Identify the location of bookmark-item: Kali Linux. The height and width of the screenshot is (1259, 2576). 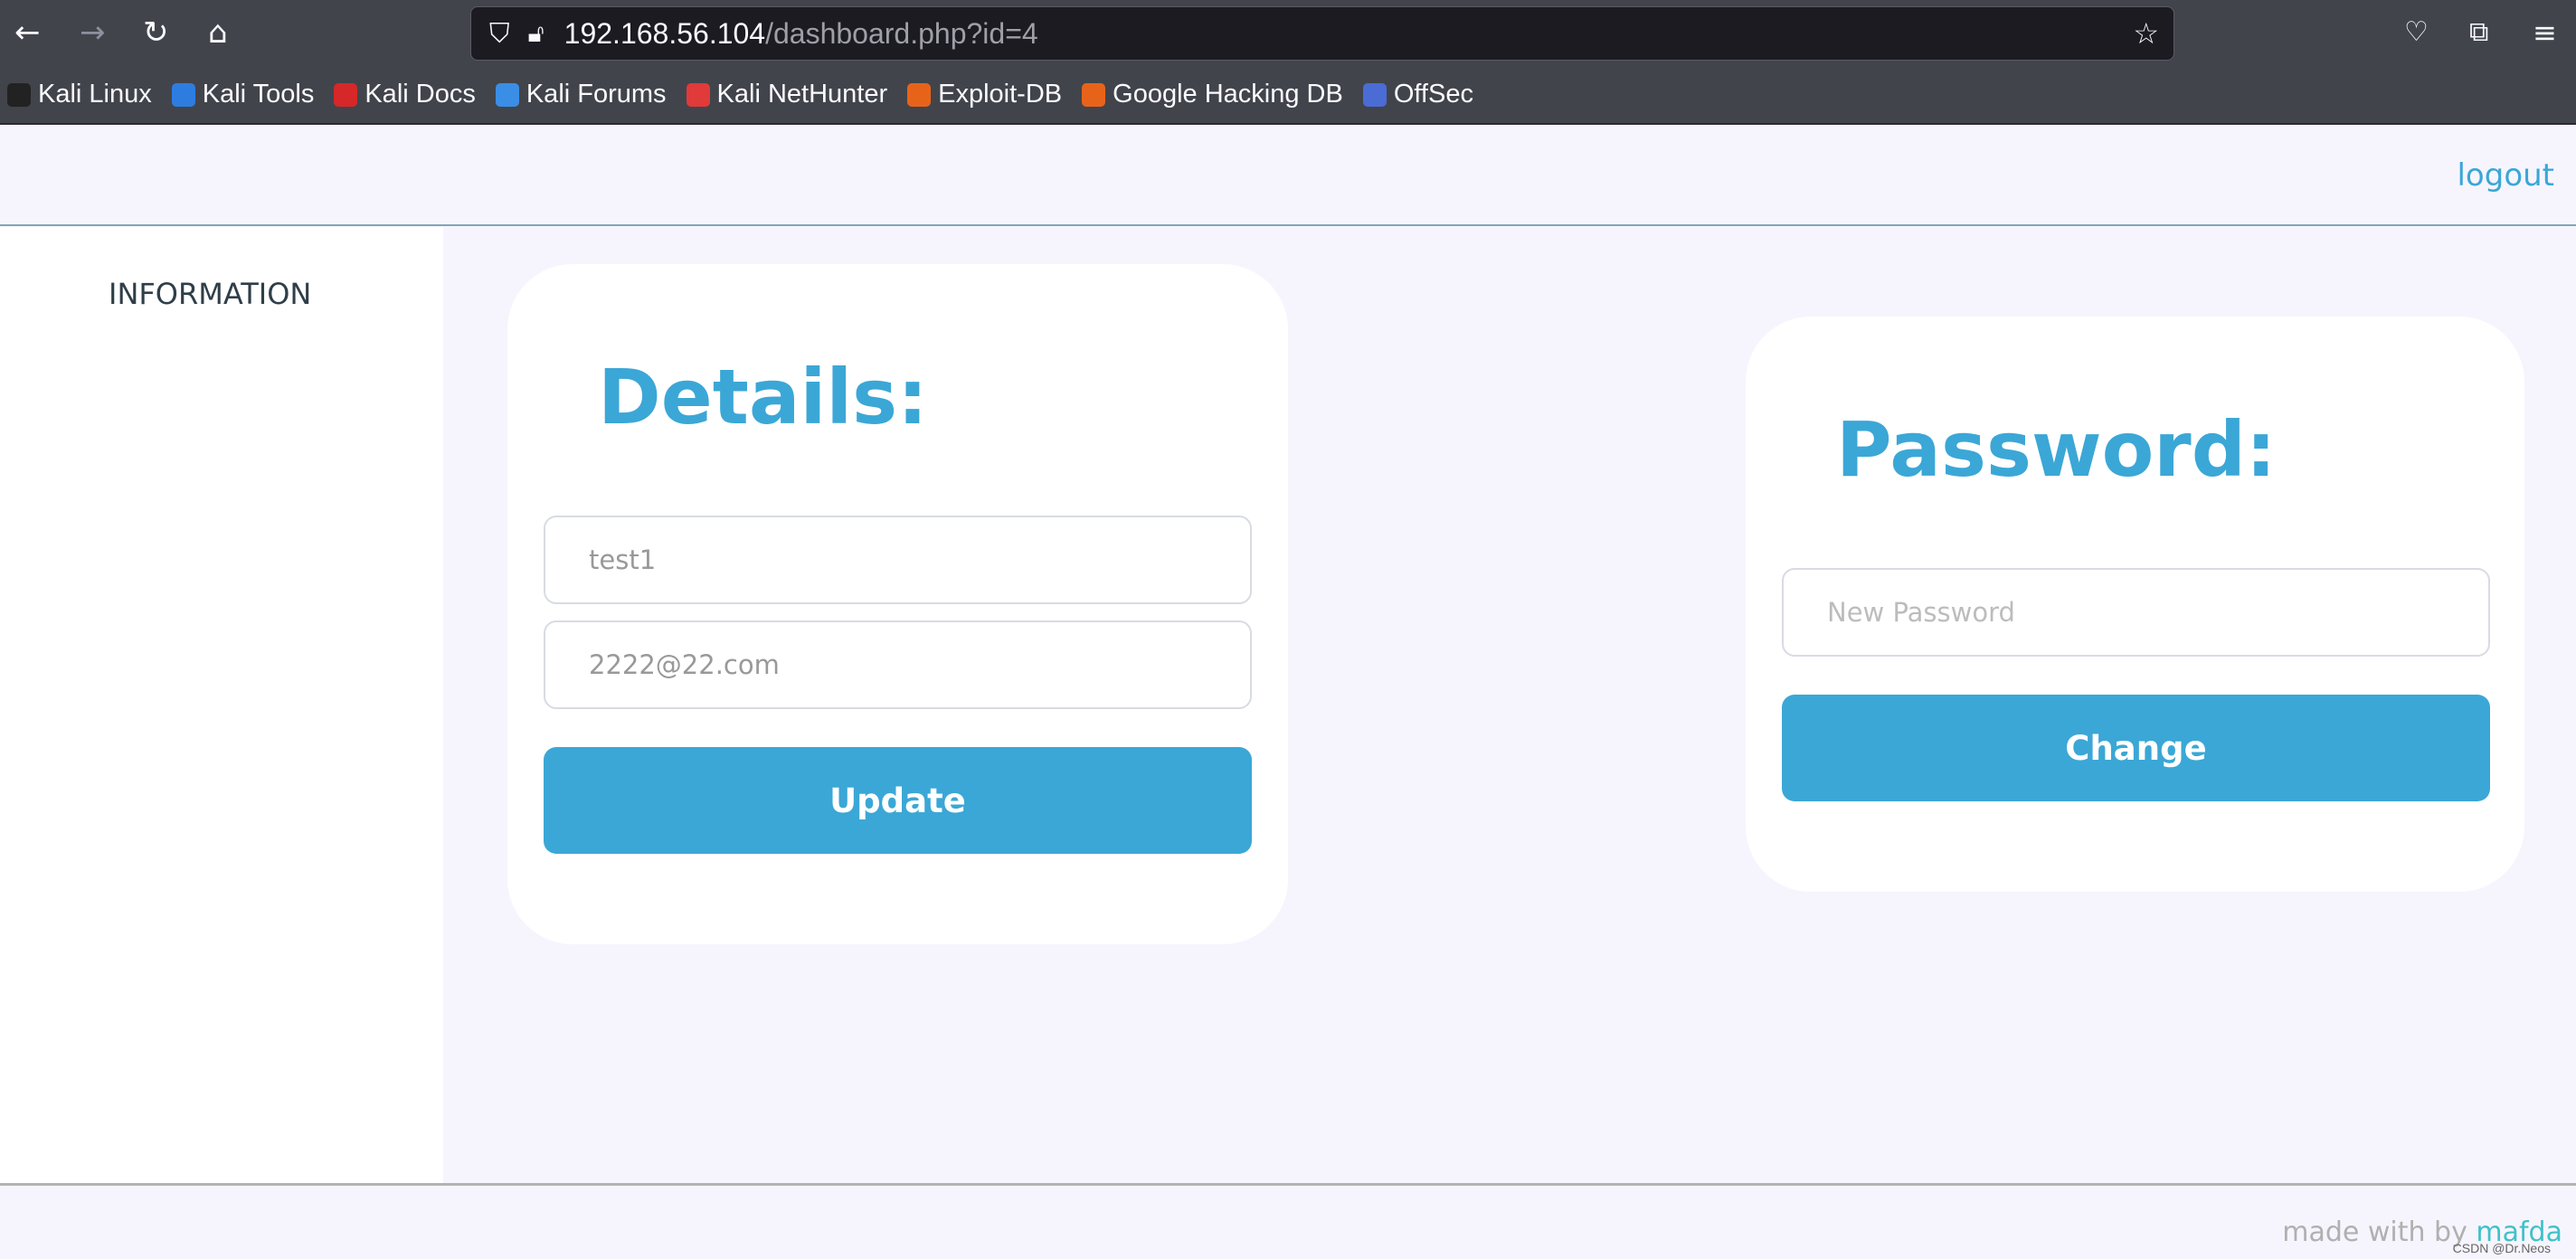
(80, 94).